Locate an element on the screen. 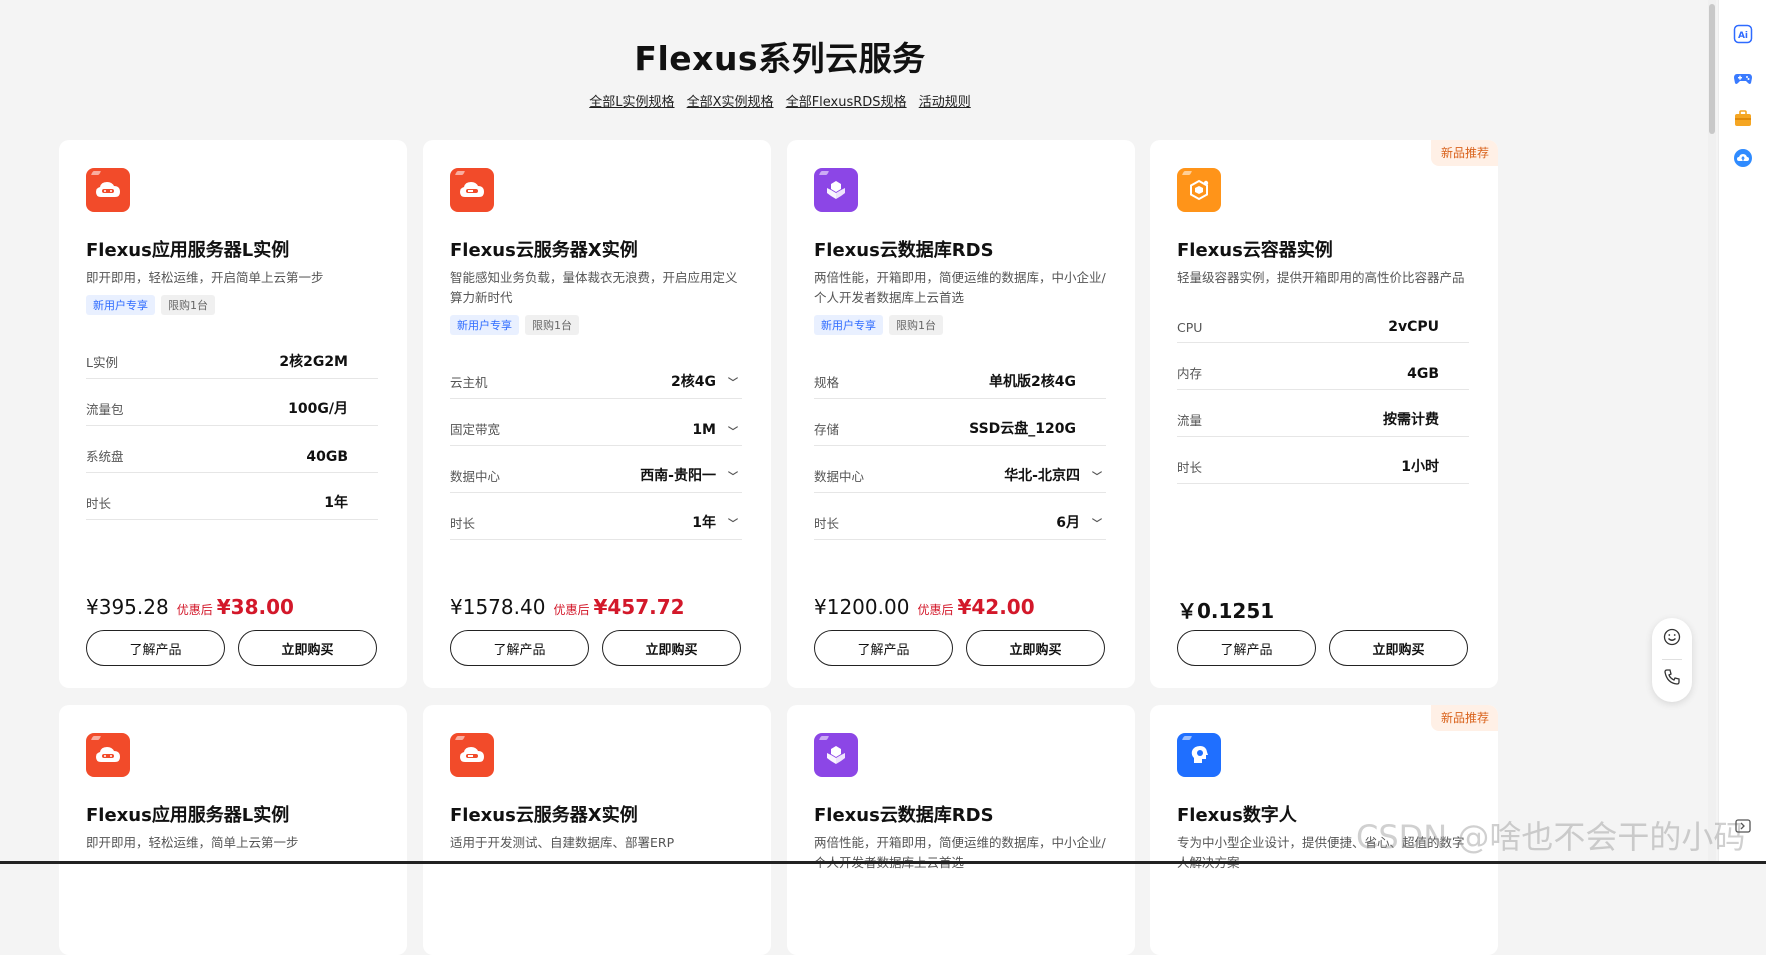 This screenshot has height=955, width=1766. spec-value: 单机版2核4G is located at coordinates (1032, 382).